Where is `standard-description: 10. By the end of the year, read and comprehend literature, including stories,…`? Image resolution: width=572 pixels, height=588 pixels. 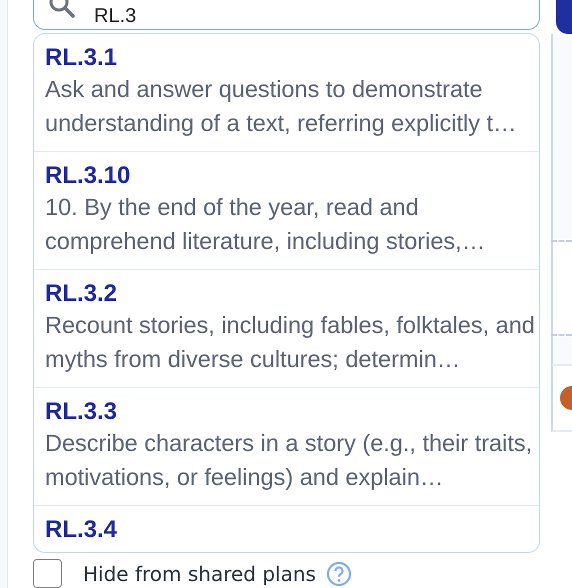 standard-description: 10. By the end of the year, read and comprehend literature, including stories,… is located at coordinates (265, 224).